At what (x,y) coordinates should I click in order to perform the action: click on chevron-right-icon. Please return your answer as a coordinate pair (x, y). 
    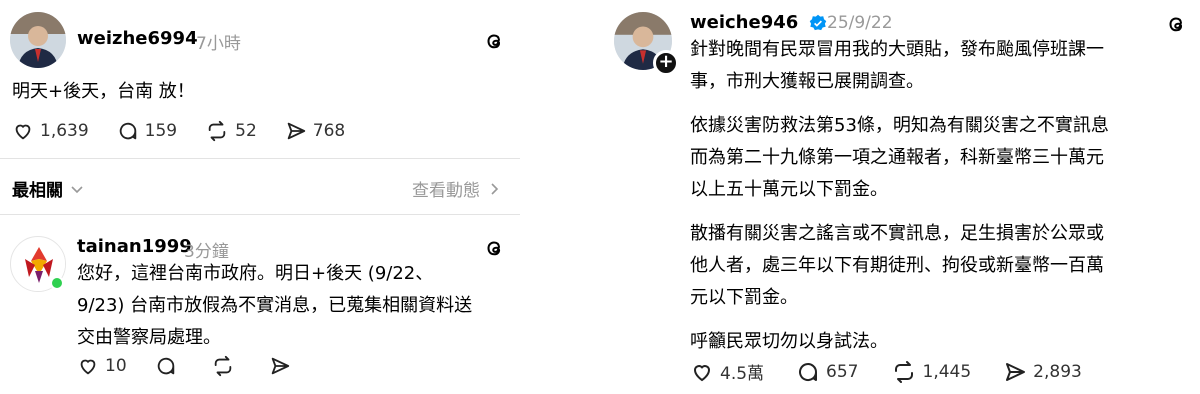
    Looking at the image, I should click on (495, 188).